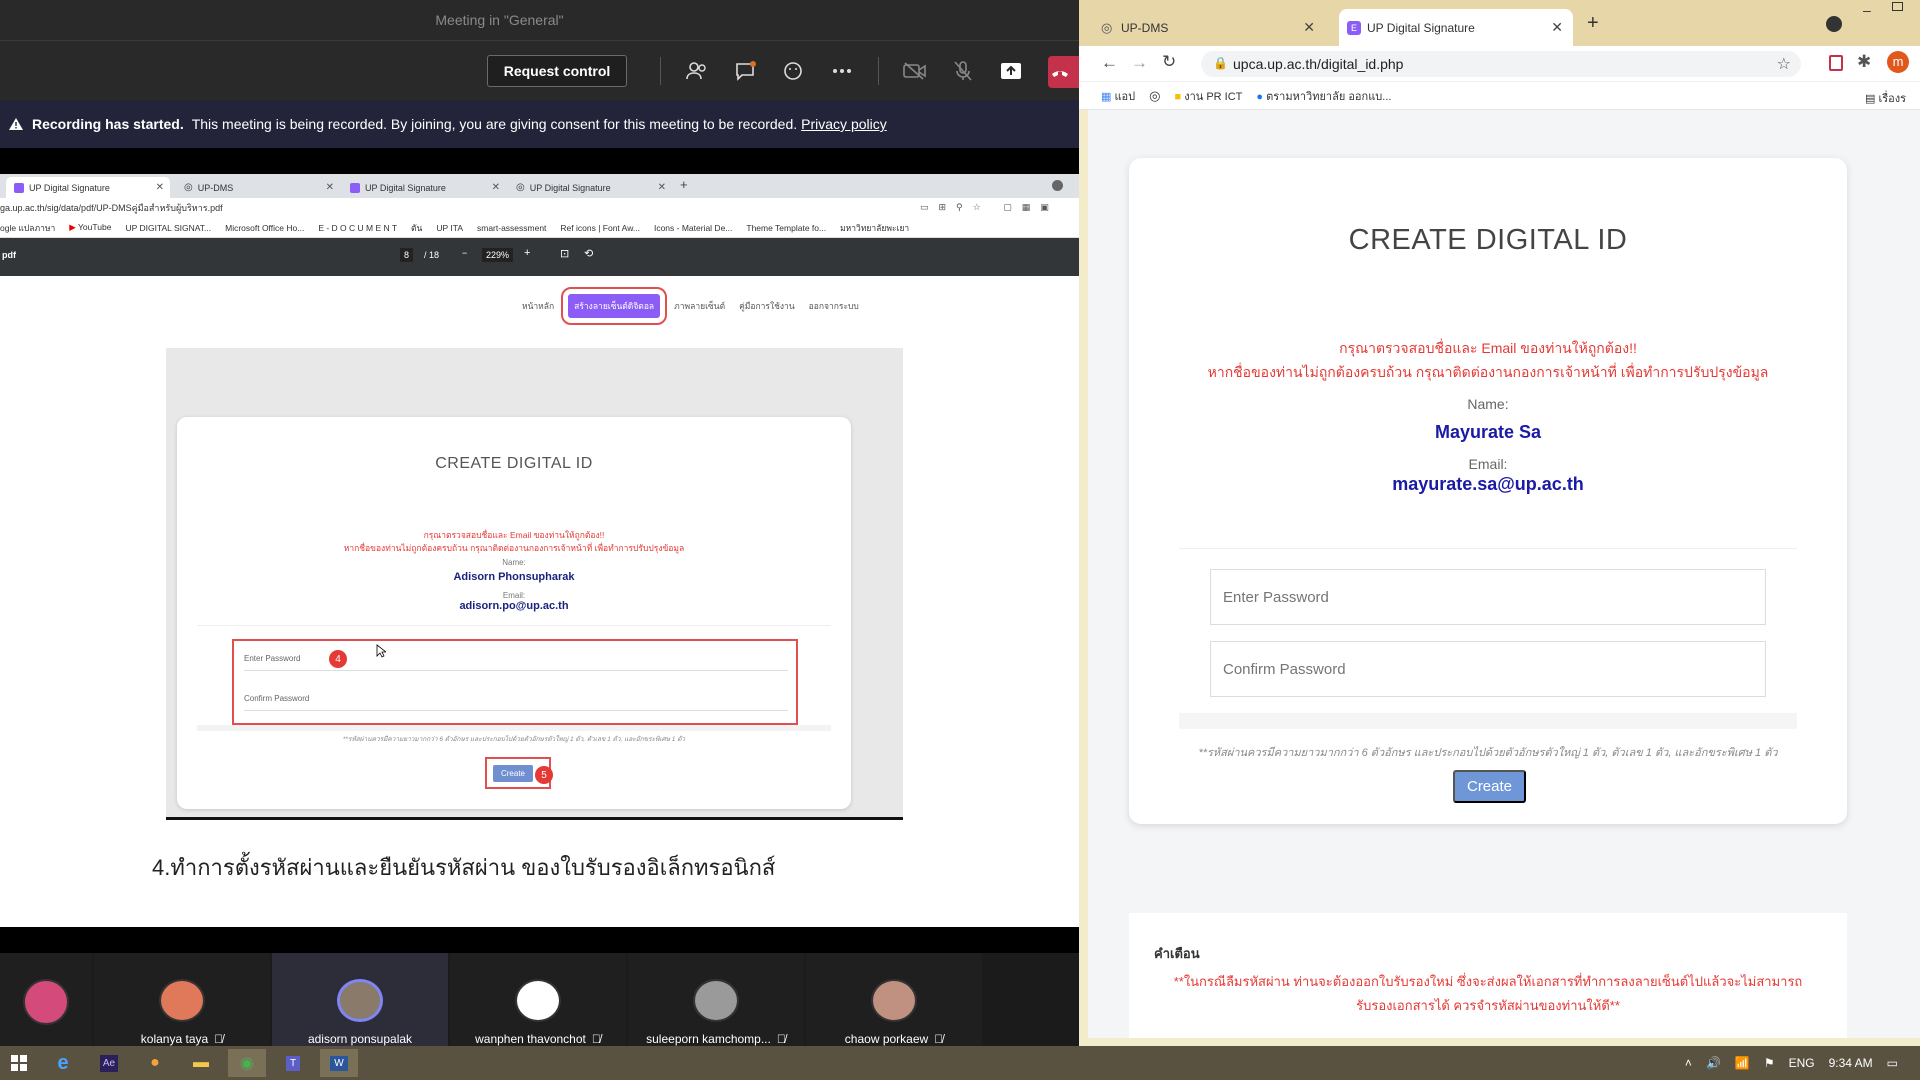 Image resolution: width=1920 pixels, height=1080 pixels. Describe the element at coordinates (514, 595) in the screenshot. I see `pdf-email-label: Email:` at that location.